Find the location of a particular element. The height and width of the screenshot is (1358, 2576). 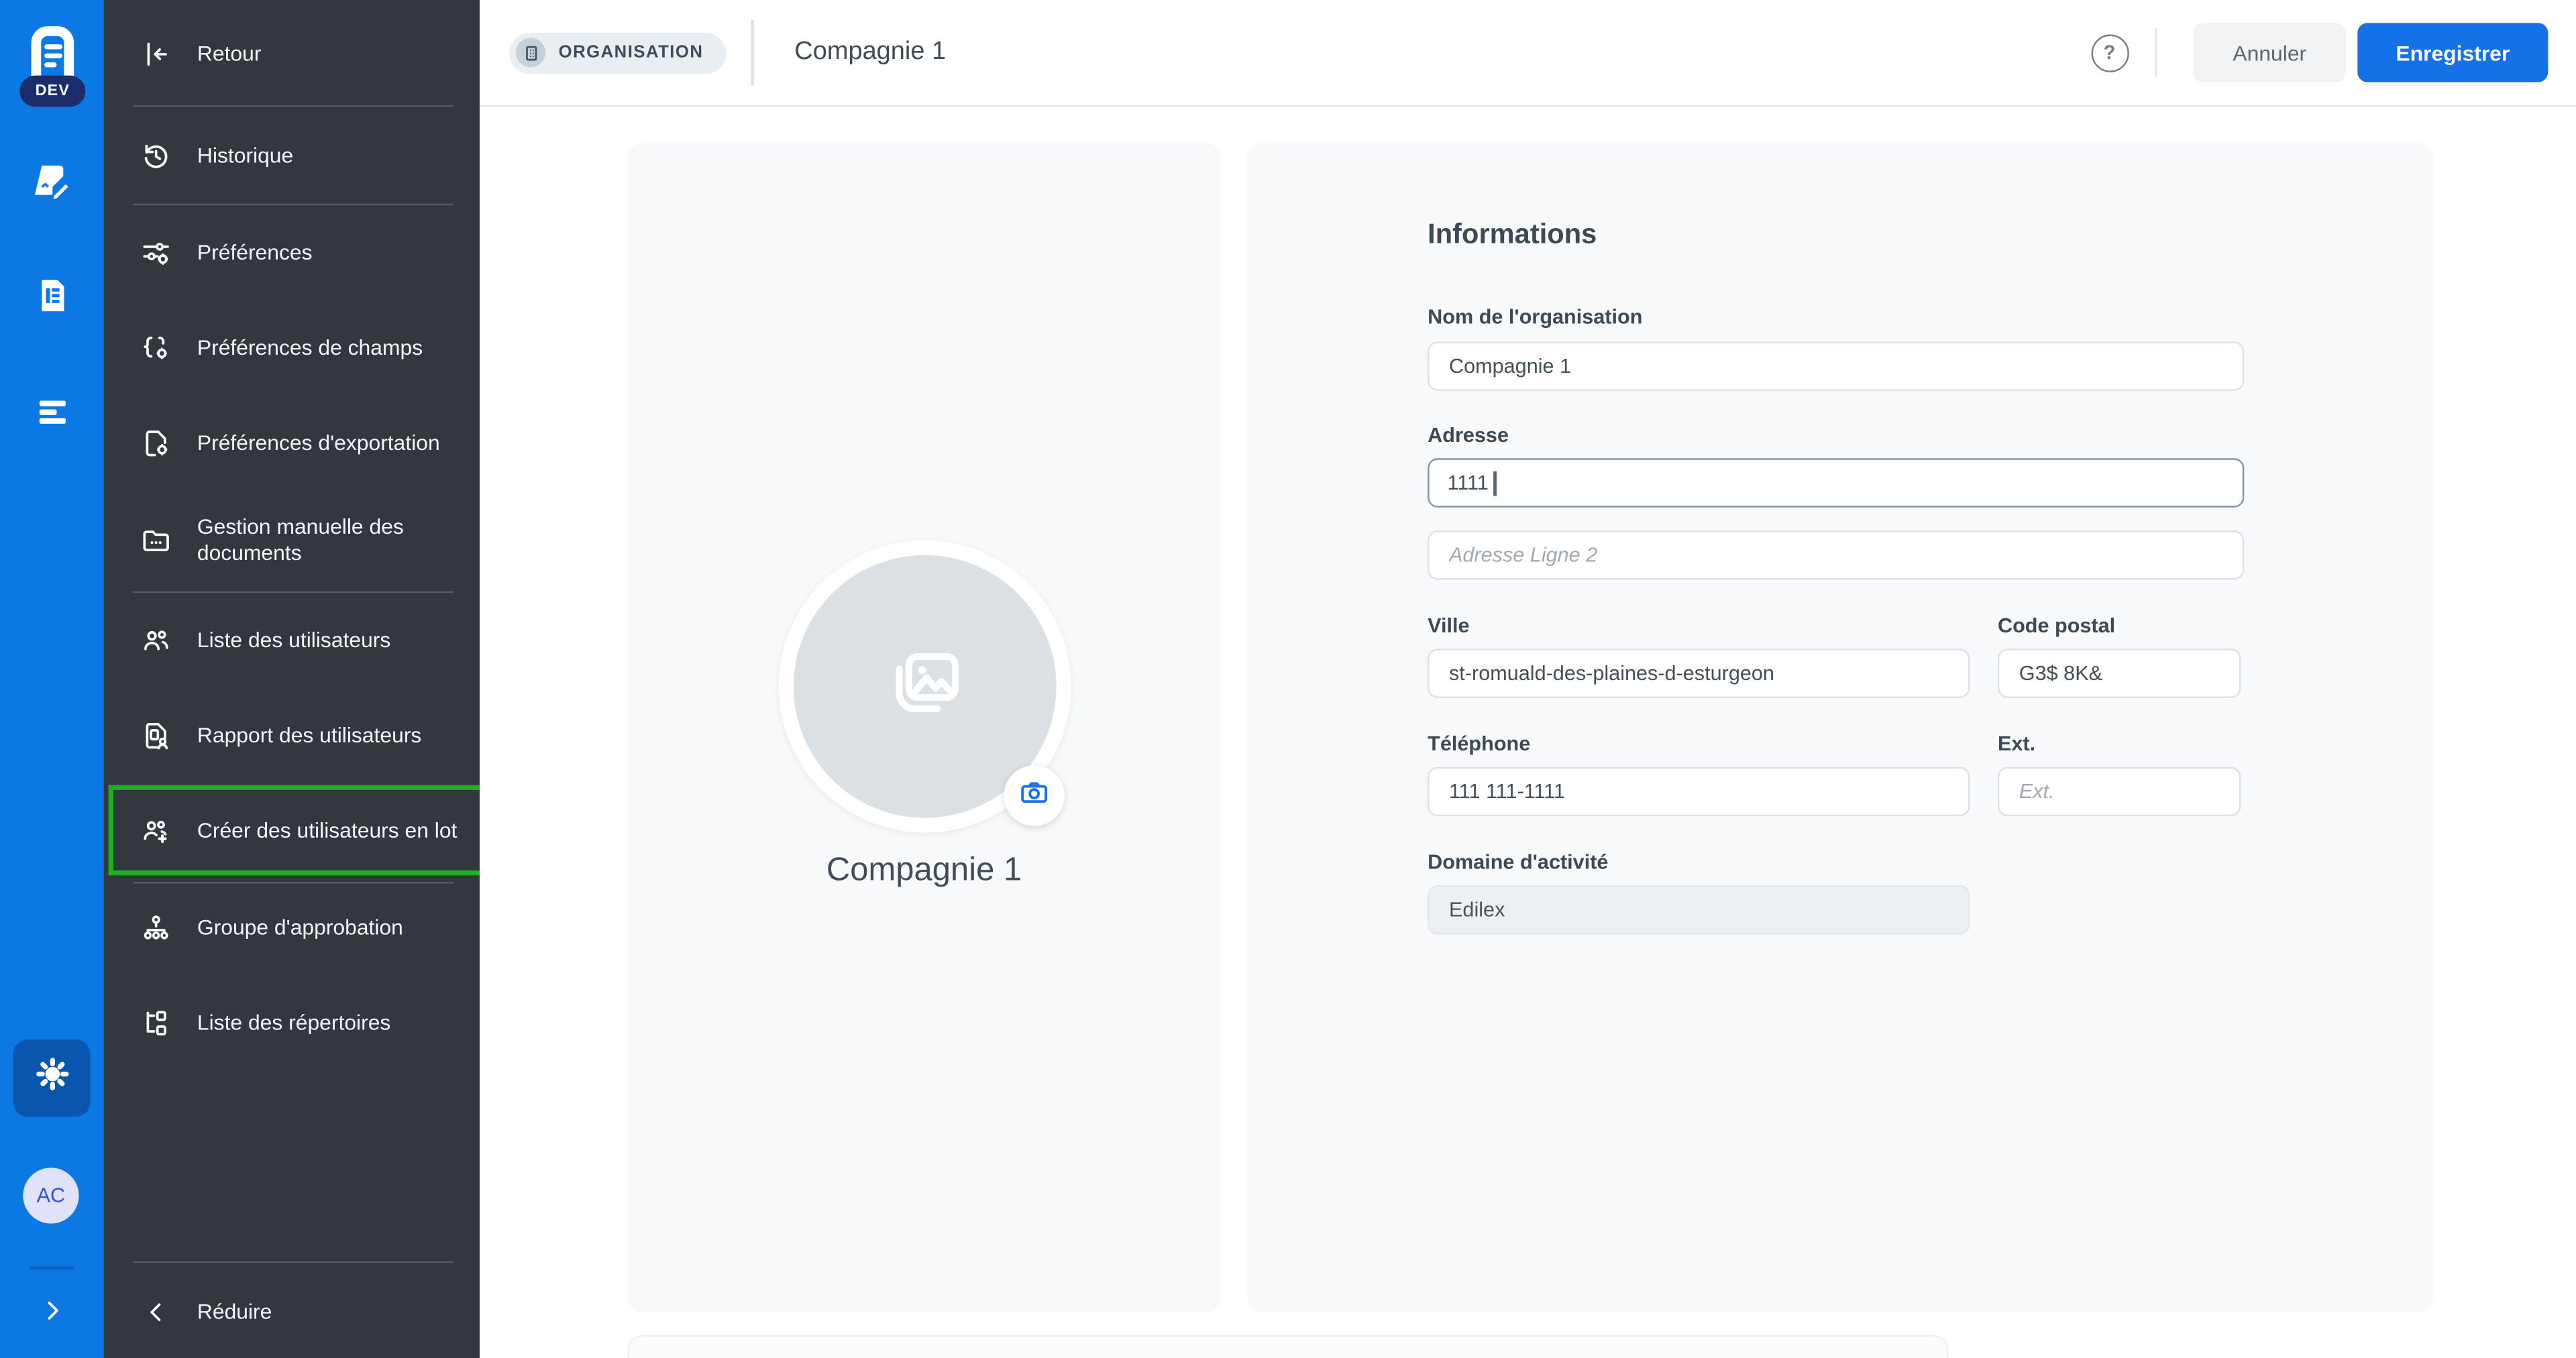

organisation-avatar is located at coordinates (924, 686).